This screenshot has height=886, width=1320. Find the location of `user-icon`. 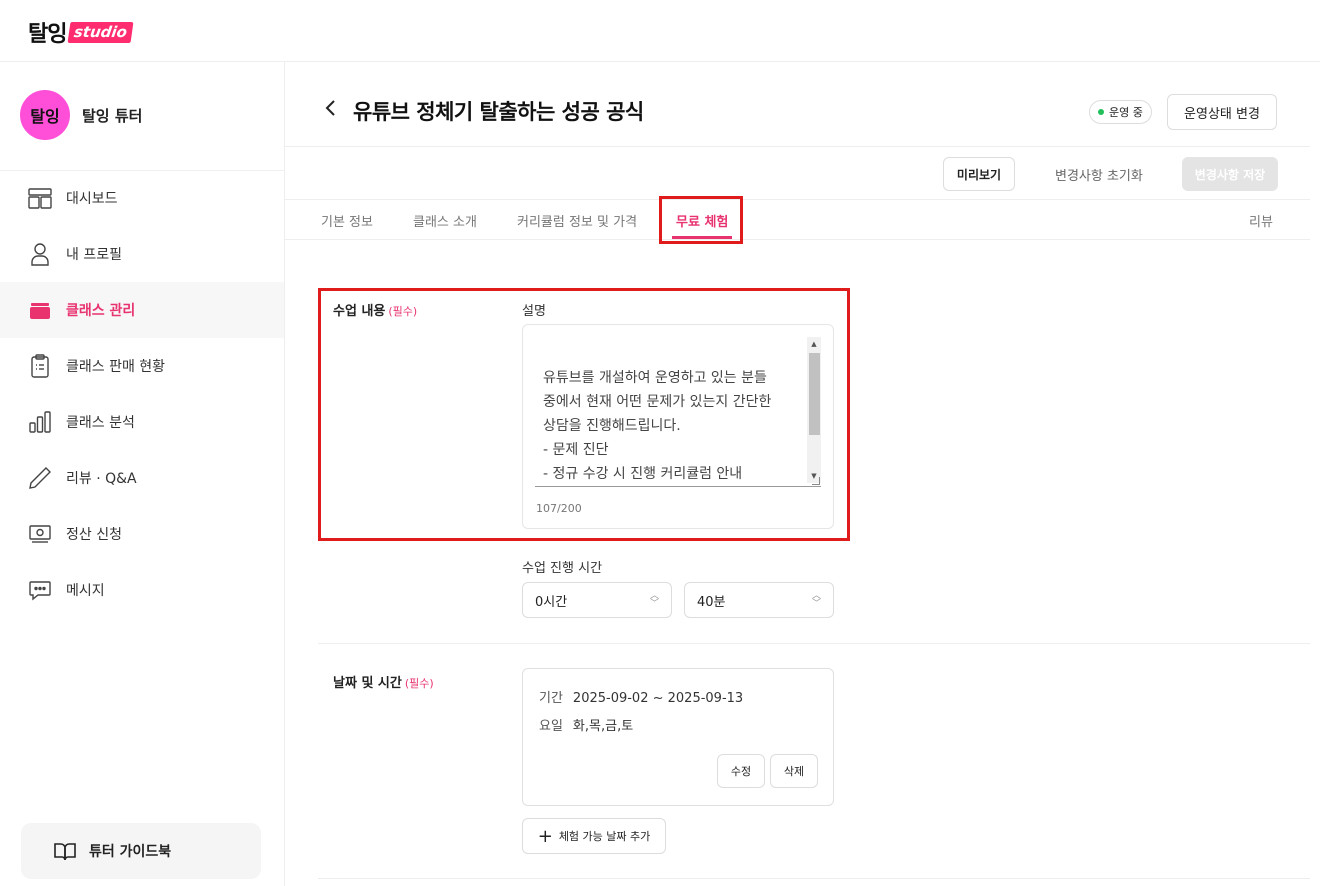

user-icon is located at coordinates (40, 254).